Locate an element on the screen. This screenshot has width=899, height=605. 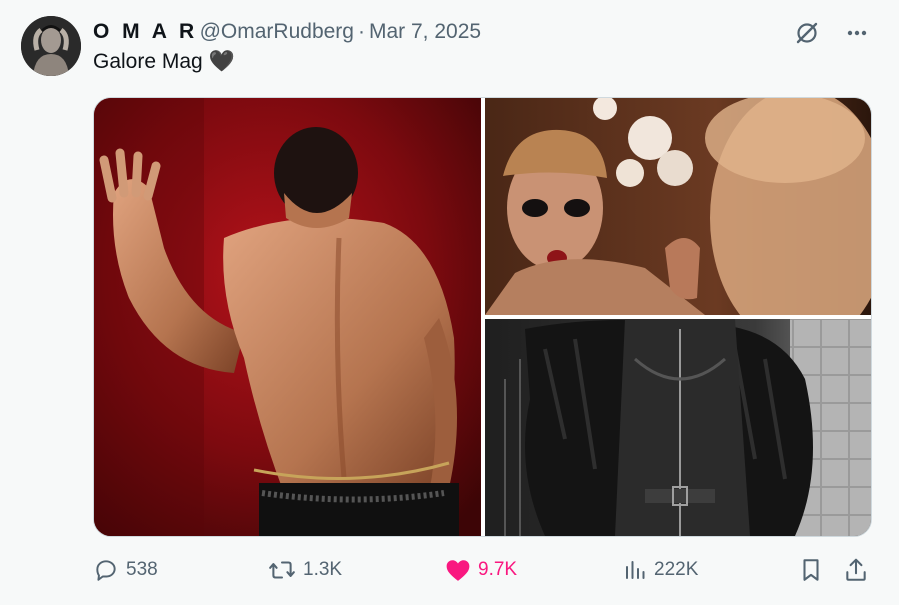
display-name: O M A R is located at coordinates (145, 32).